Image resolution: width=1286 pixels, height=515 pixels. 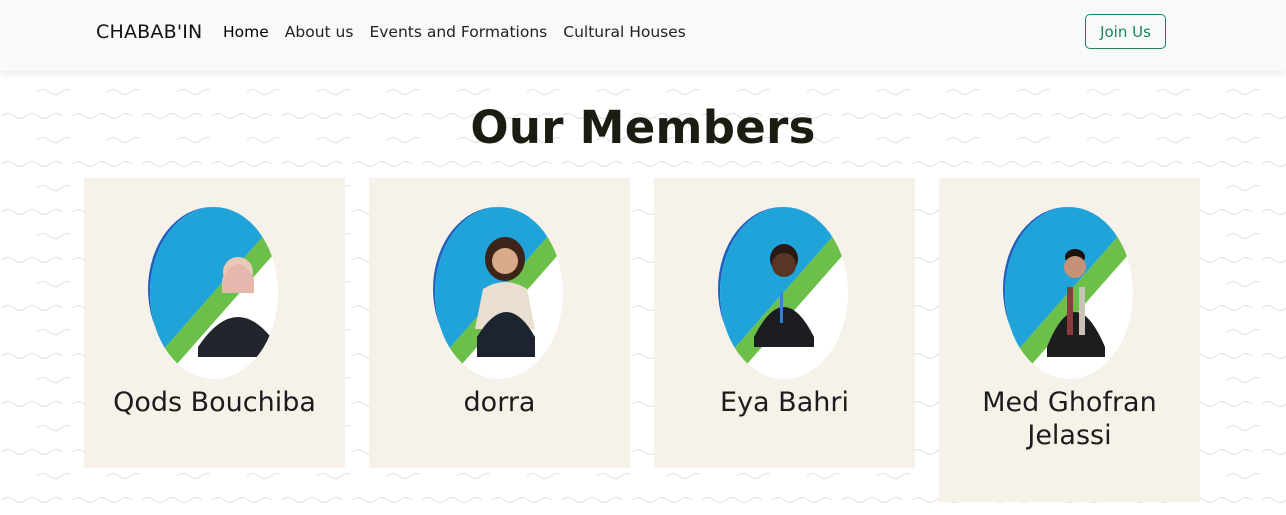 I want to click on member-name: Eya Bahri, so click(x=784, y=402).